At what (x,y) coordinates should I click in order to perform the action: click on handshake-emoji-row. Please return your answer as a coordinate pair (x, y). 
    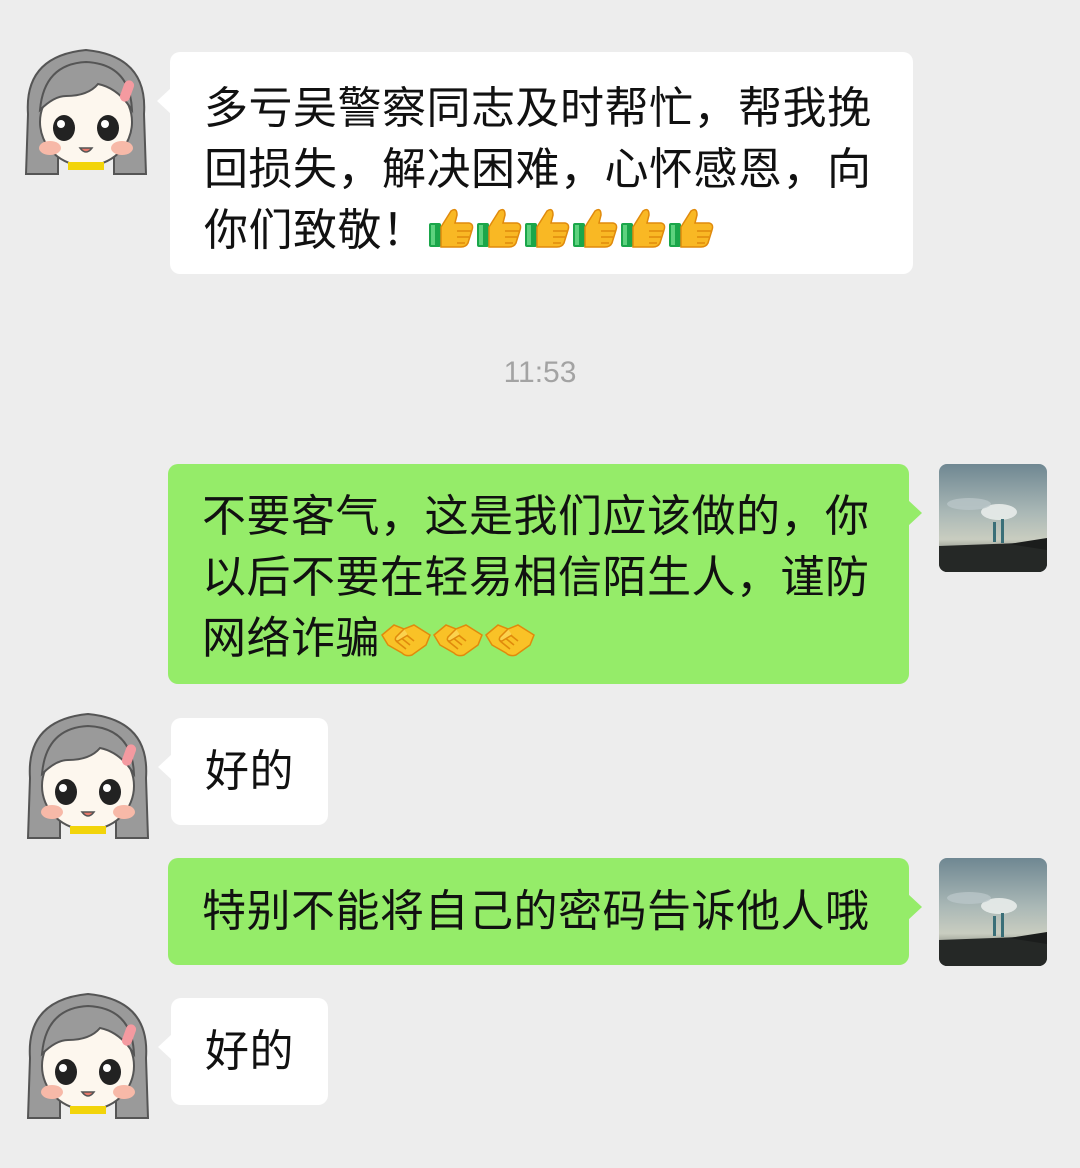
    Looking at the image, I should click on (458, 638).